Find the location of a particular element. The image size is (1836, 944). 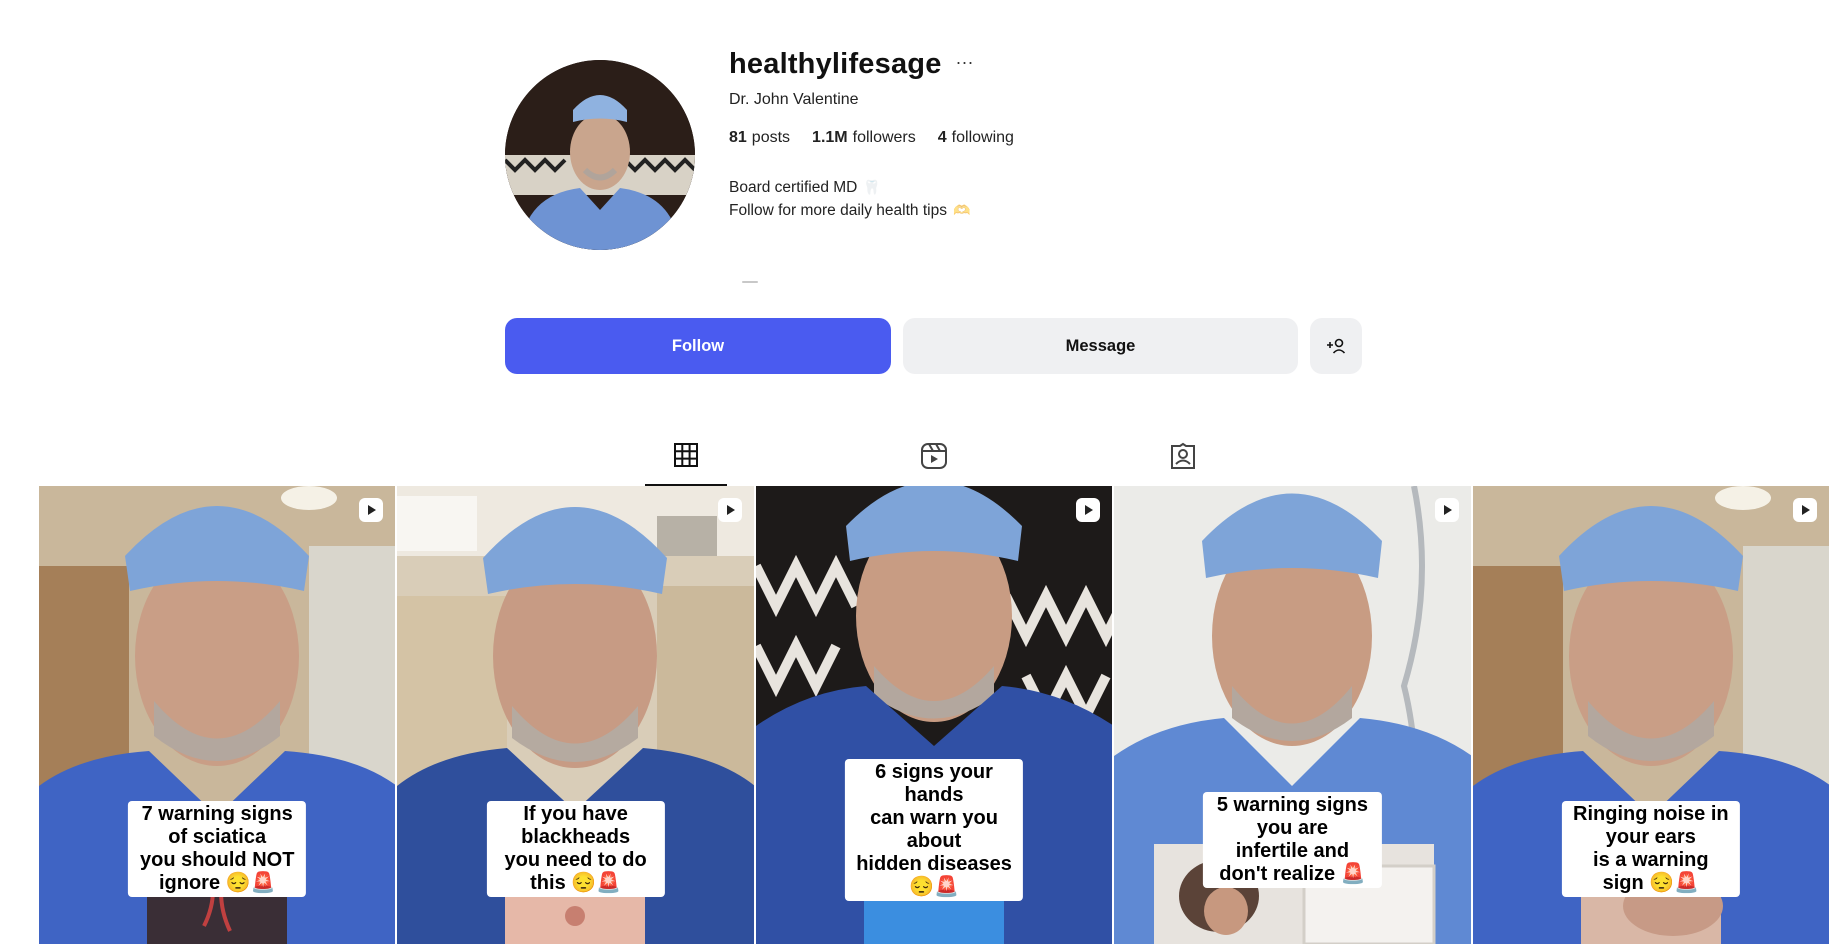

bio-line-1-text: Board certified MD is located at coordinates (793, 187).